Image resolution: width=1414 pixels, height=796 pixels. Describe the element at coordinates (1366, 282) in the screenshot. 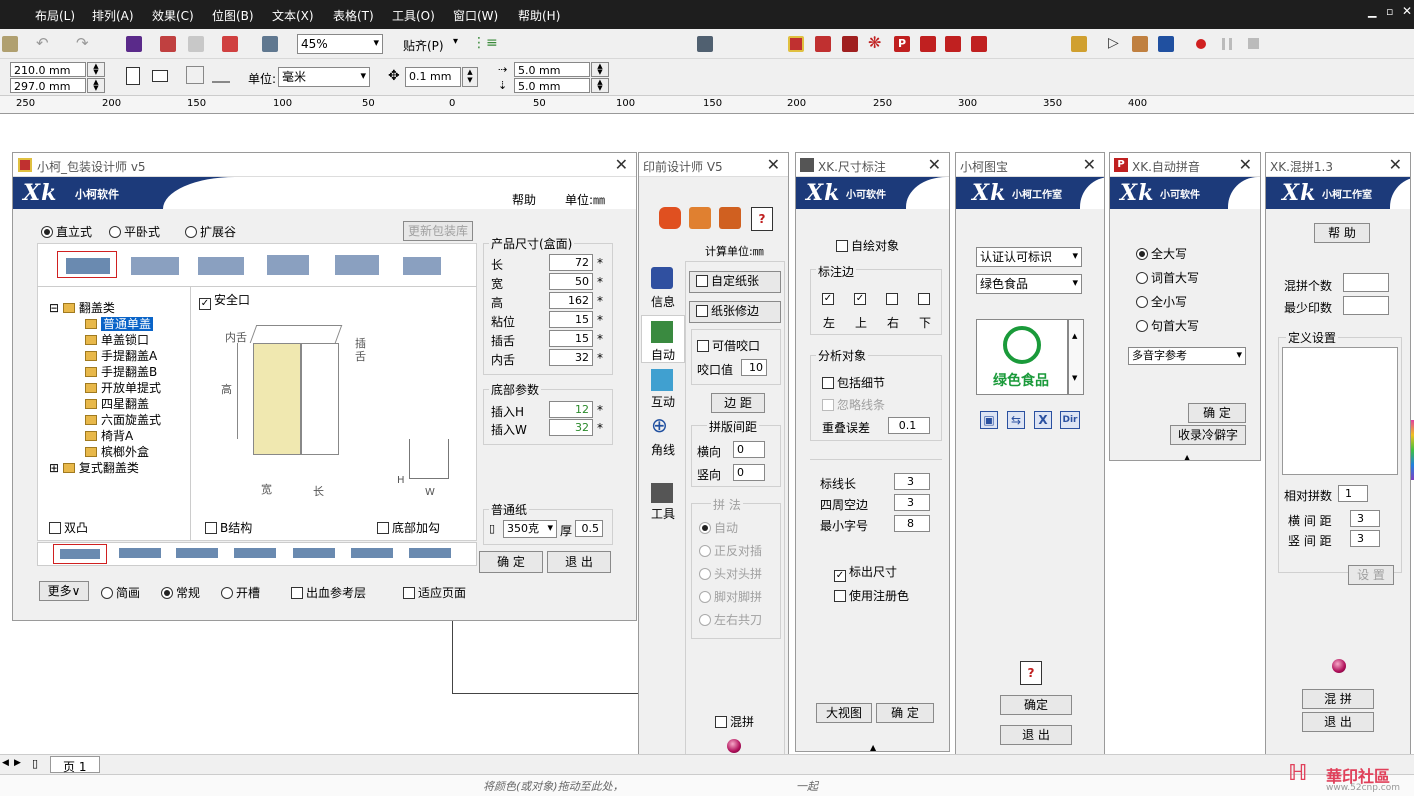

I see `mix-count-input` at that location.